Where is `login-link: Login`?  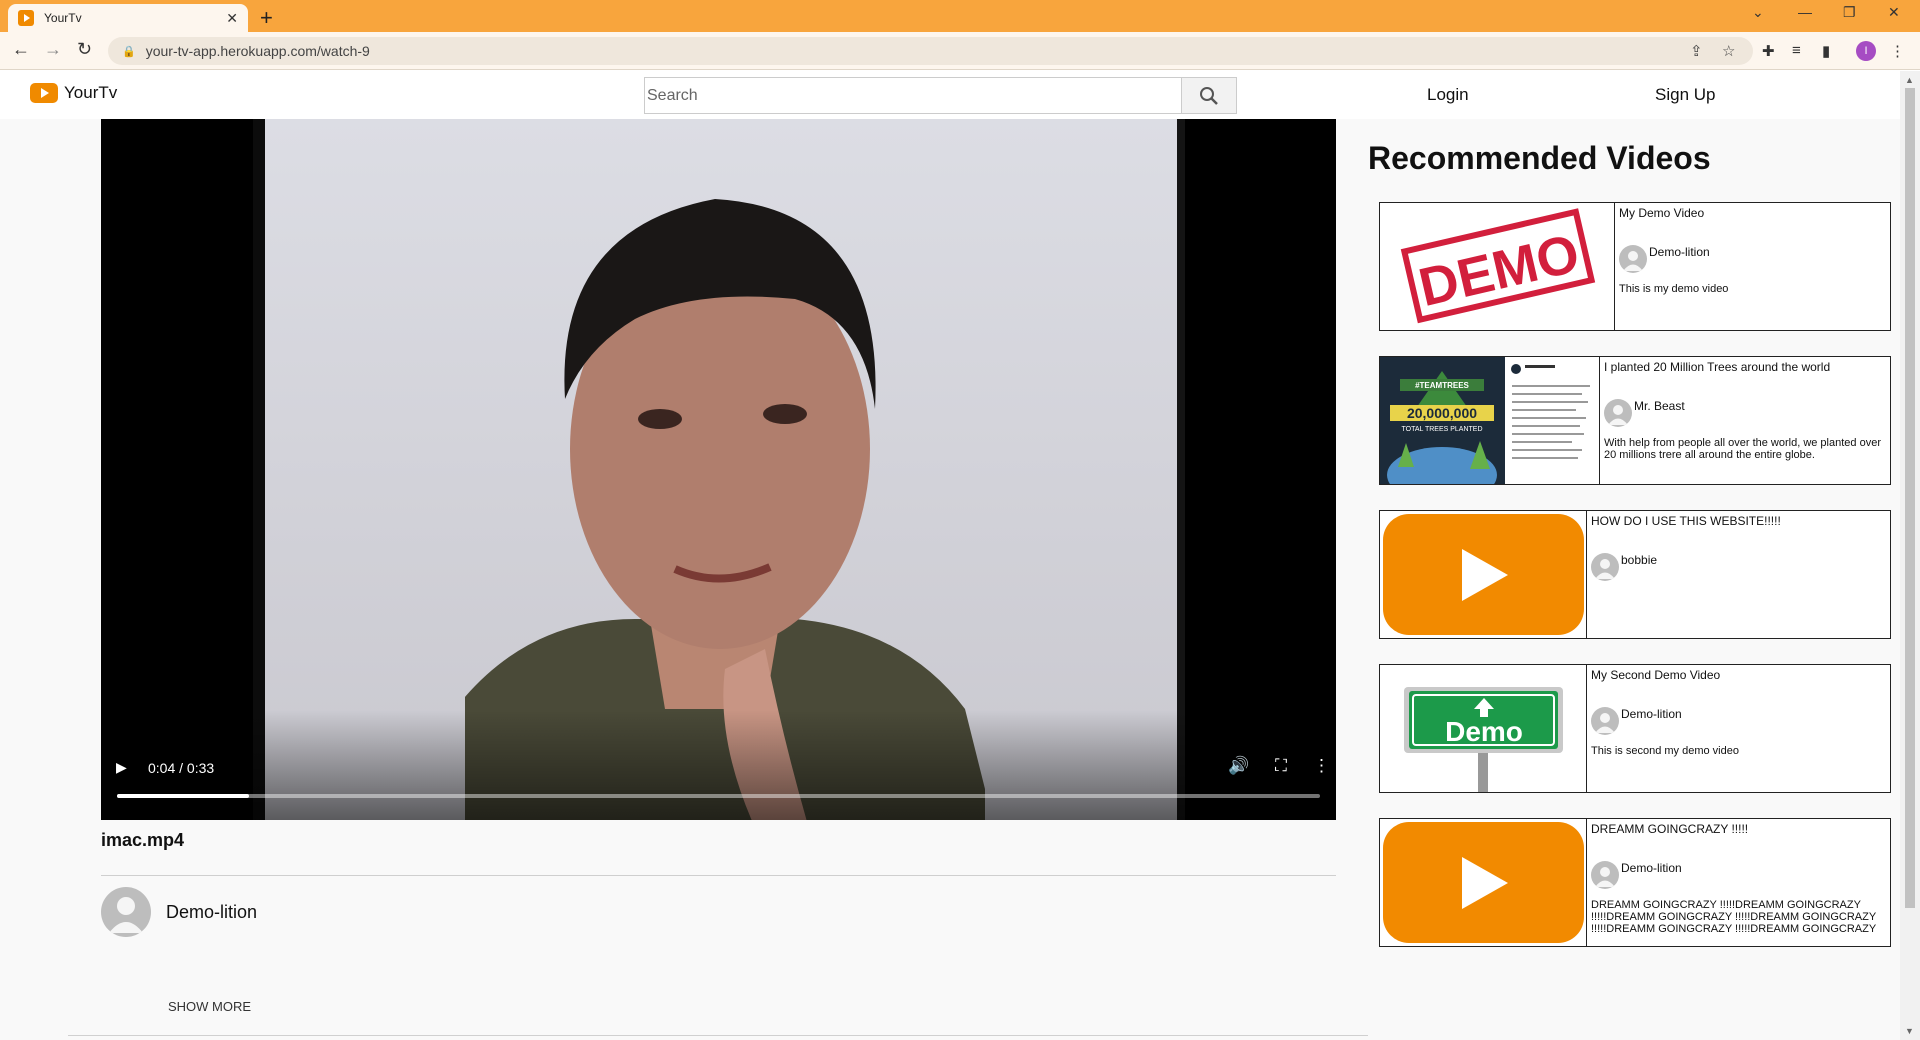
login-link: Login is located at coordinates (1448, 95).